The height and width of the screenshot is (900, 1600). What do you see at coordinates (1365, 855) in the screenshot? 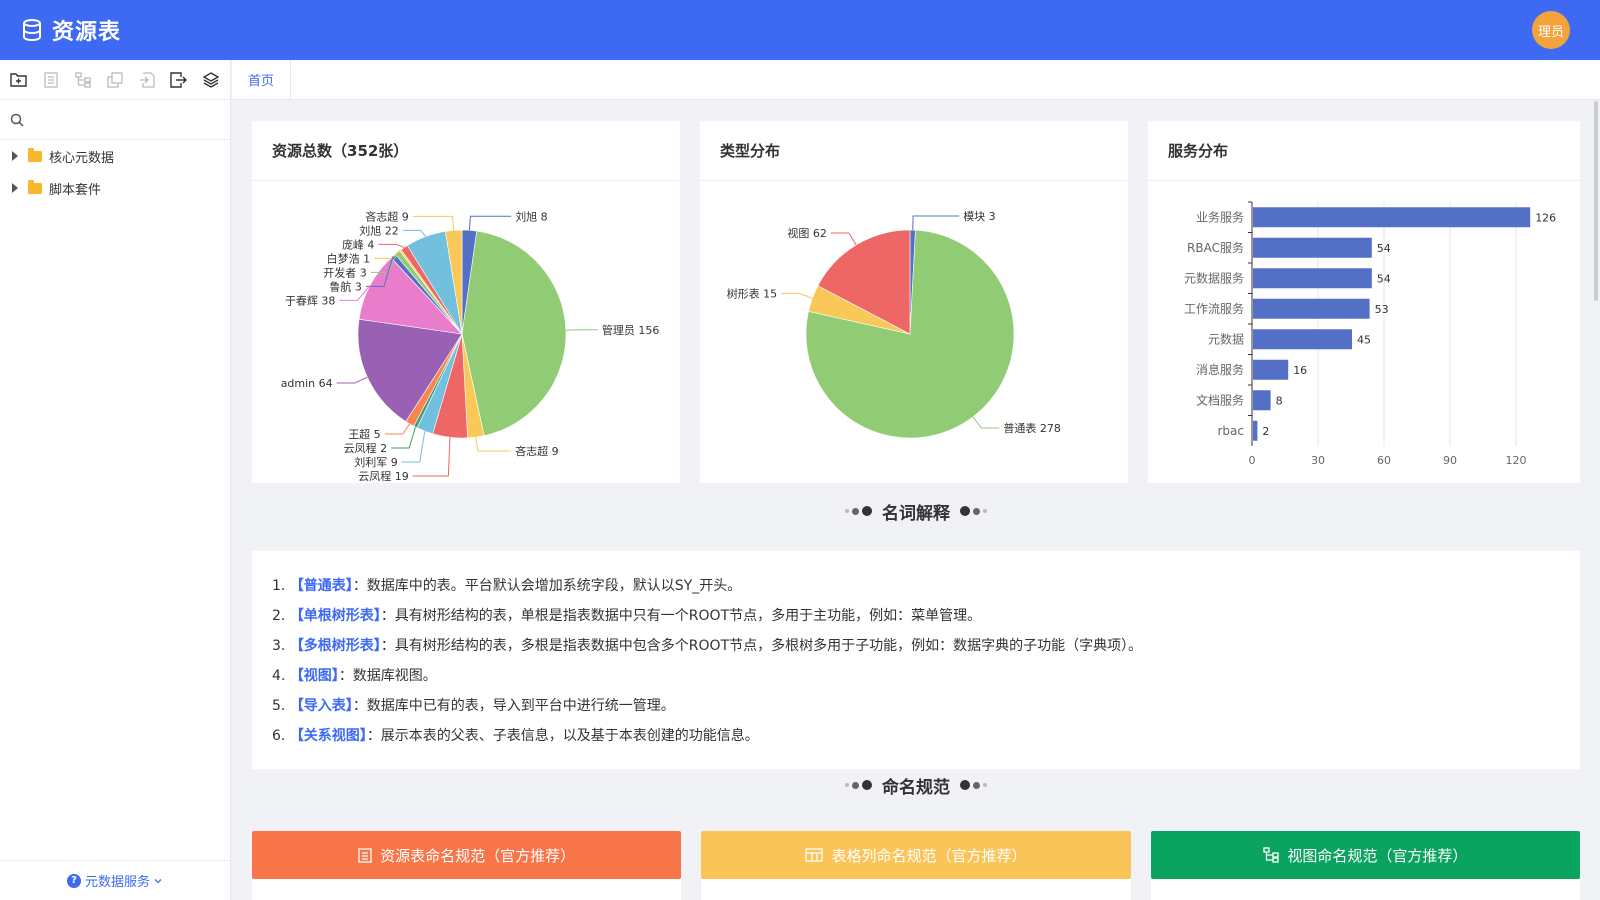
I see `view-naming-button: 视图命名规范（官方推荐）` at bounding box center [1365, 855].